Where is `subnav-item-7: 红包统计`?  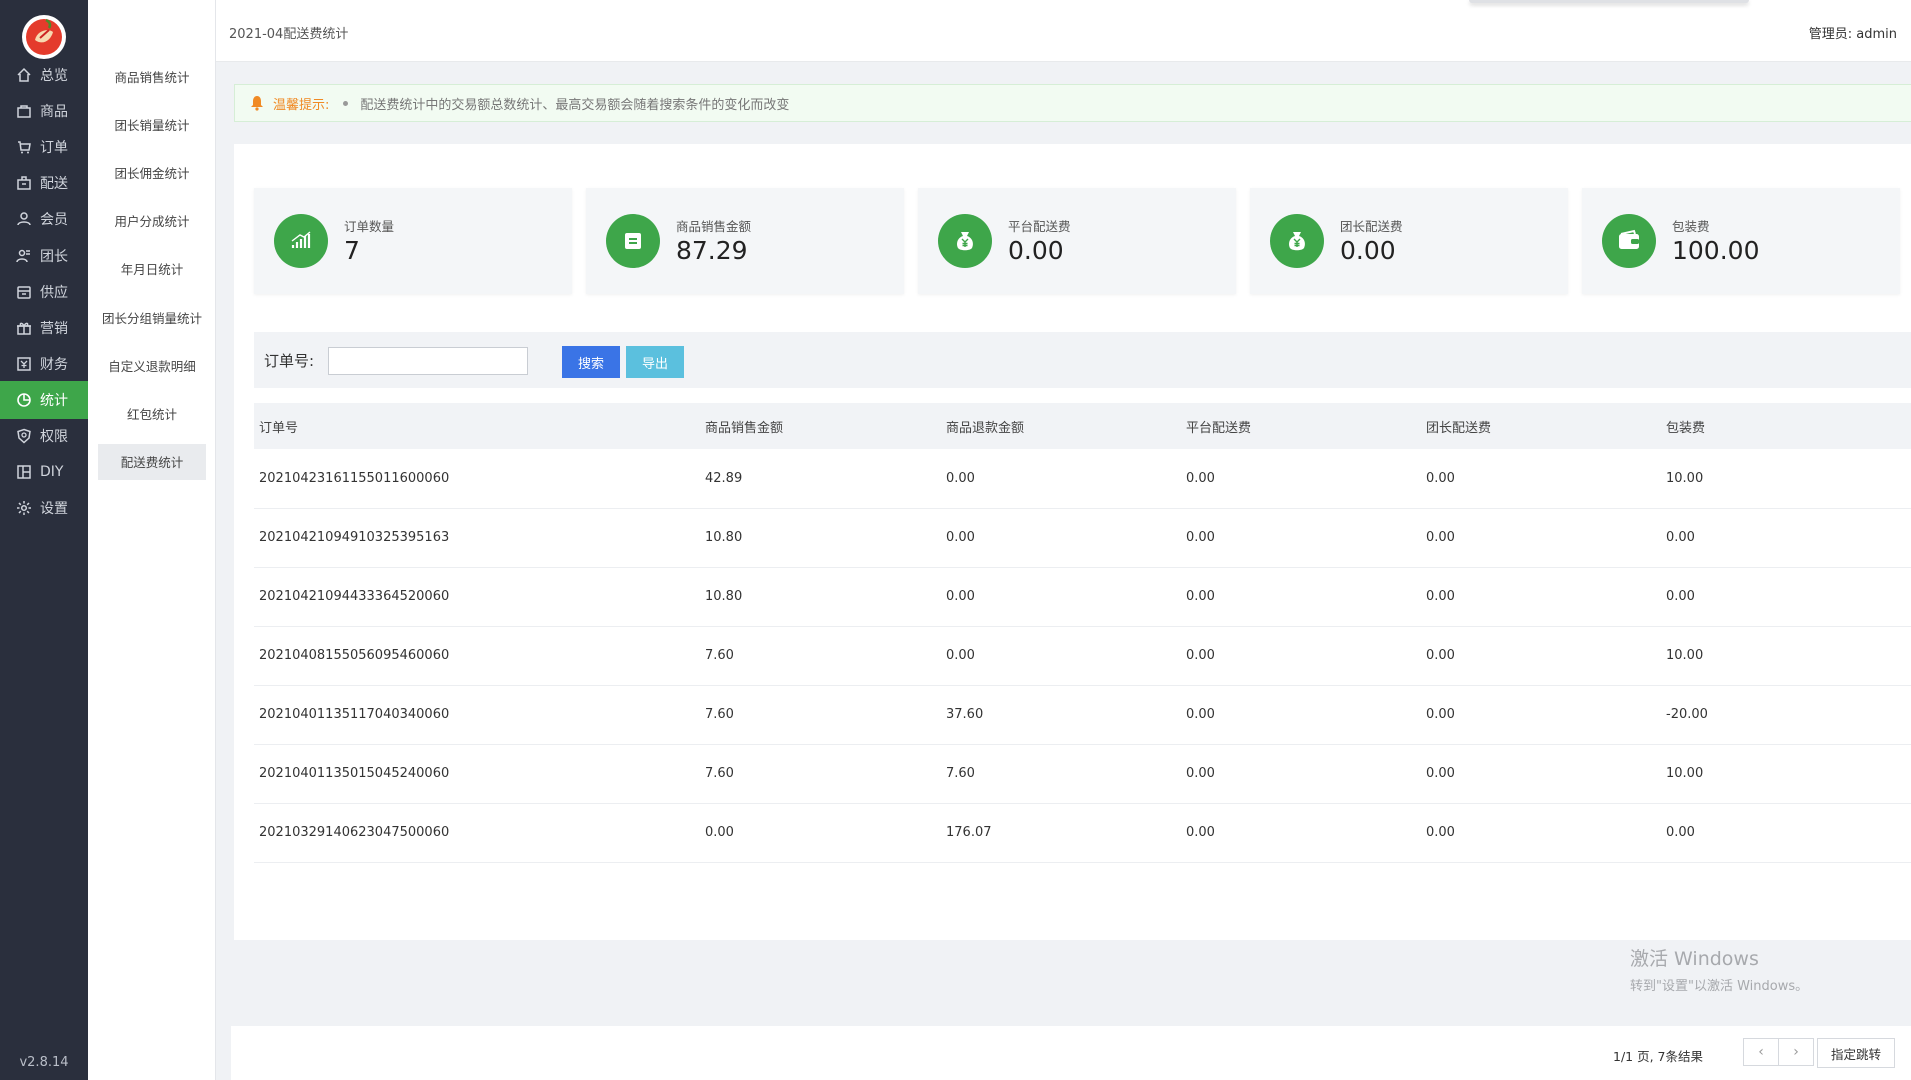
subnav-item-7: 红包统计 is located at coordinates (152, 413).